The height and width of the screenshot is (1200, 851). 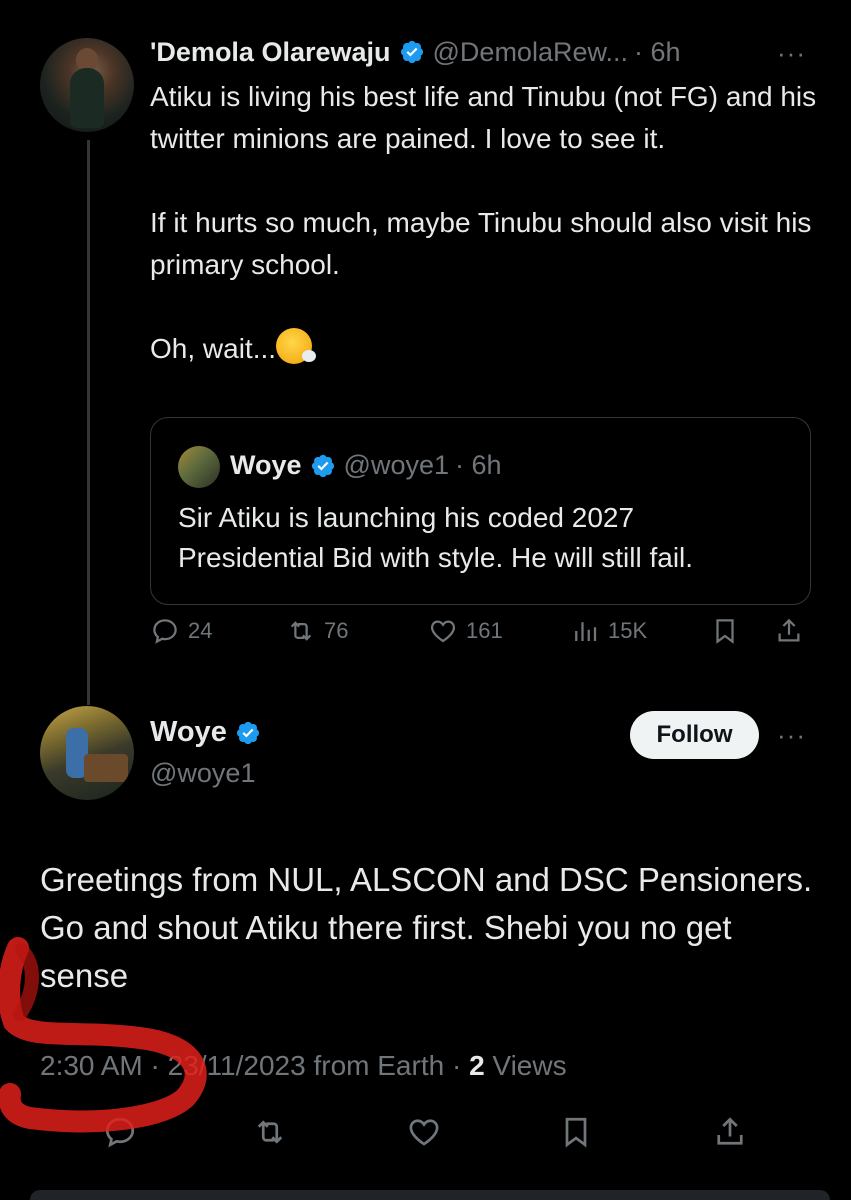 I want to click on quoted-tweet-header: Woye @woye1 · 6h, so click(x=366, y=465).